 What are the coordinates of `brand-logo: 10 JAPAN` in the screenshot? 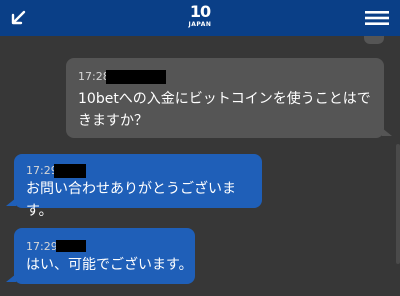 It's located at (200, 18).